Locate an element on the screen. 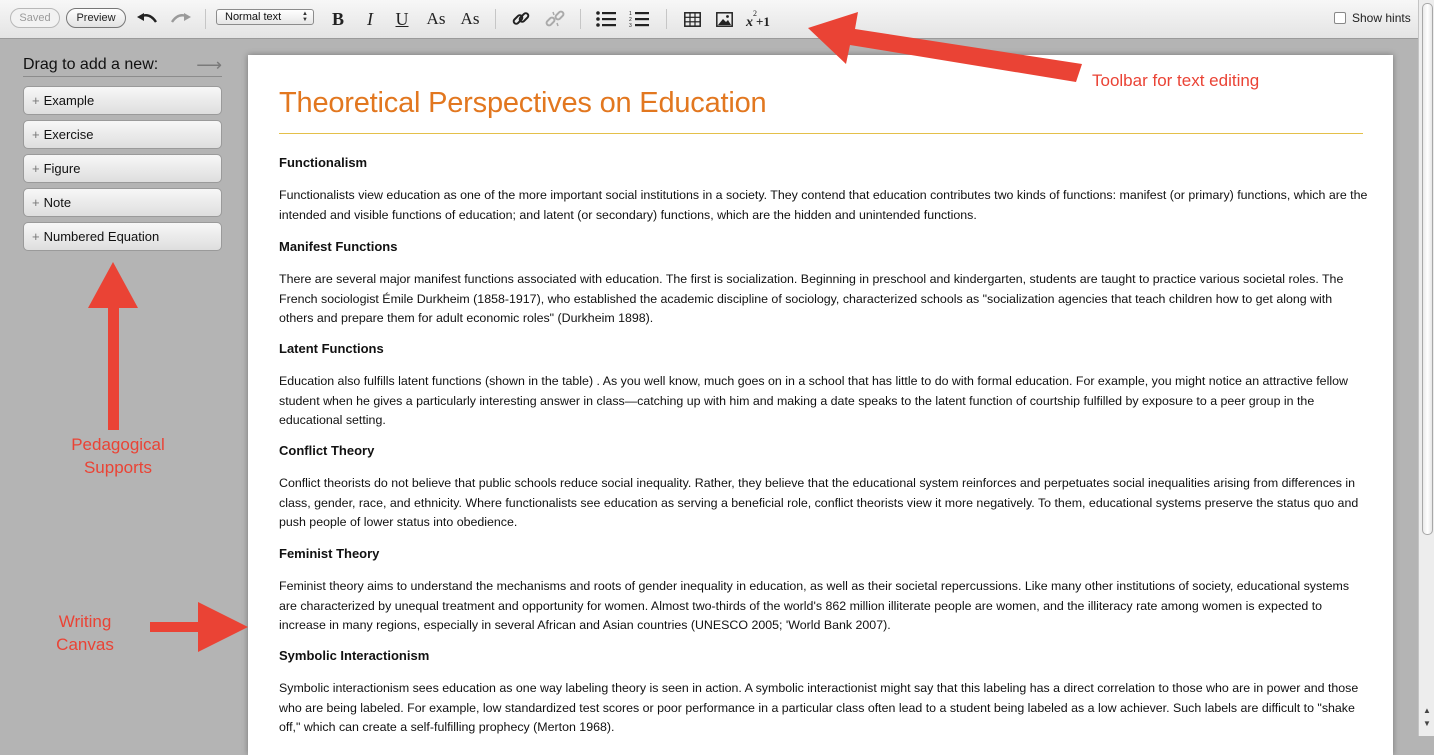 The image size is (1434, 755). canvas-arrow-icon is located at coordinates (199, 627).